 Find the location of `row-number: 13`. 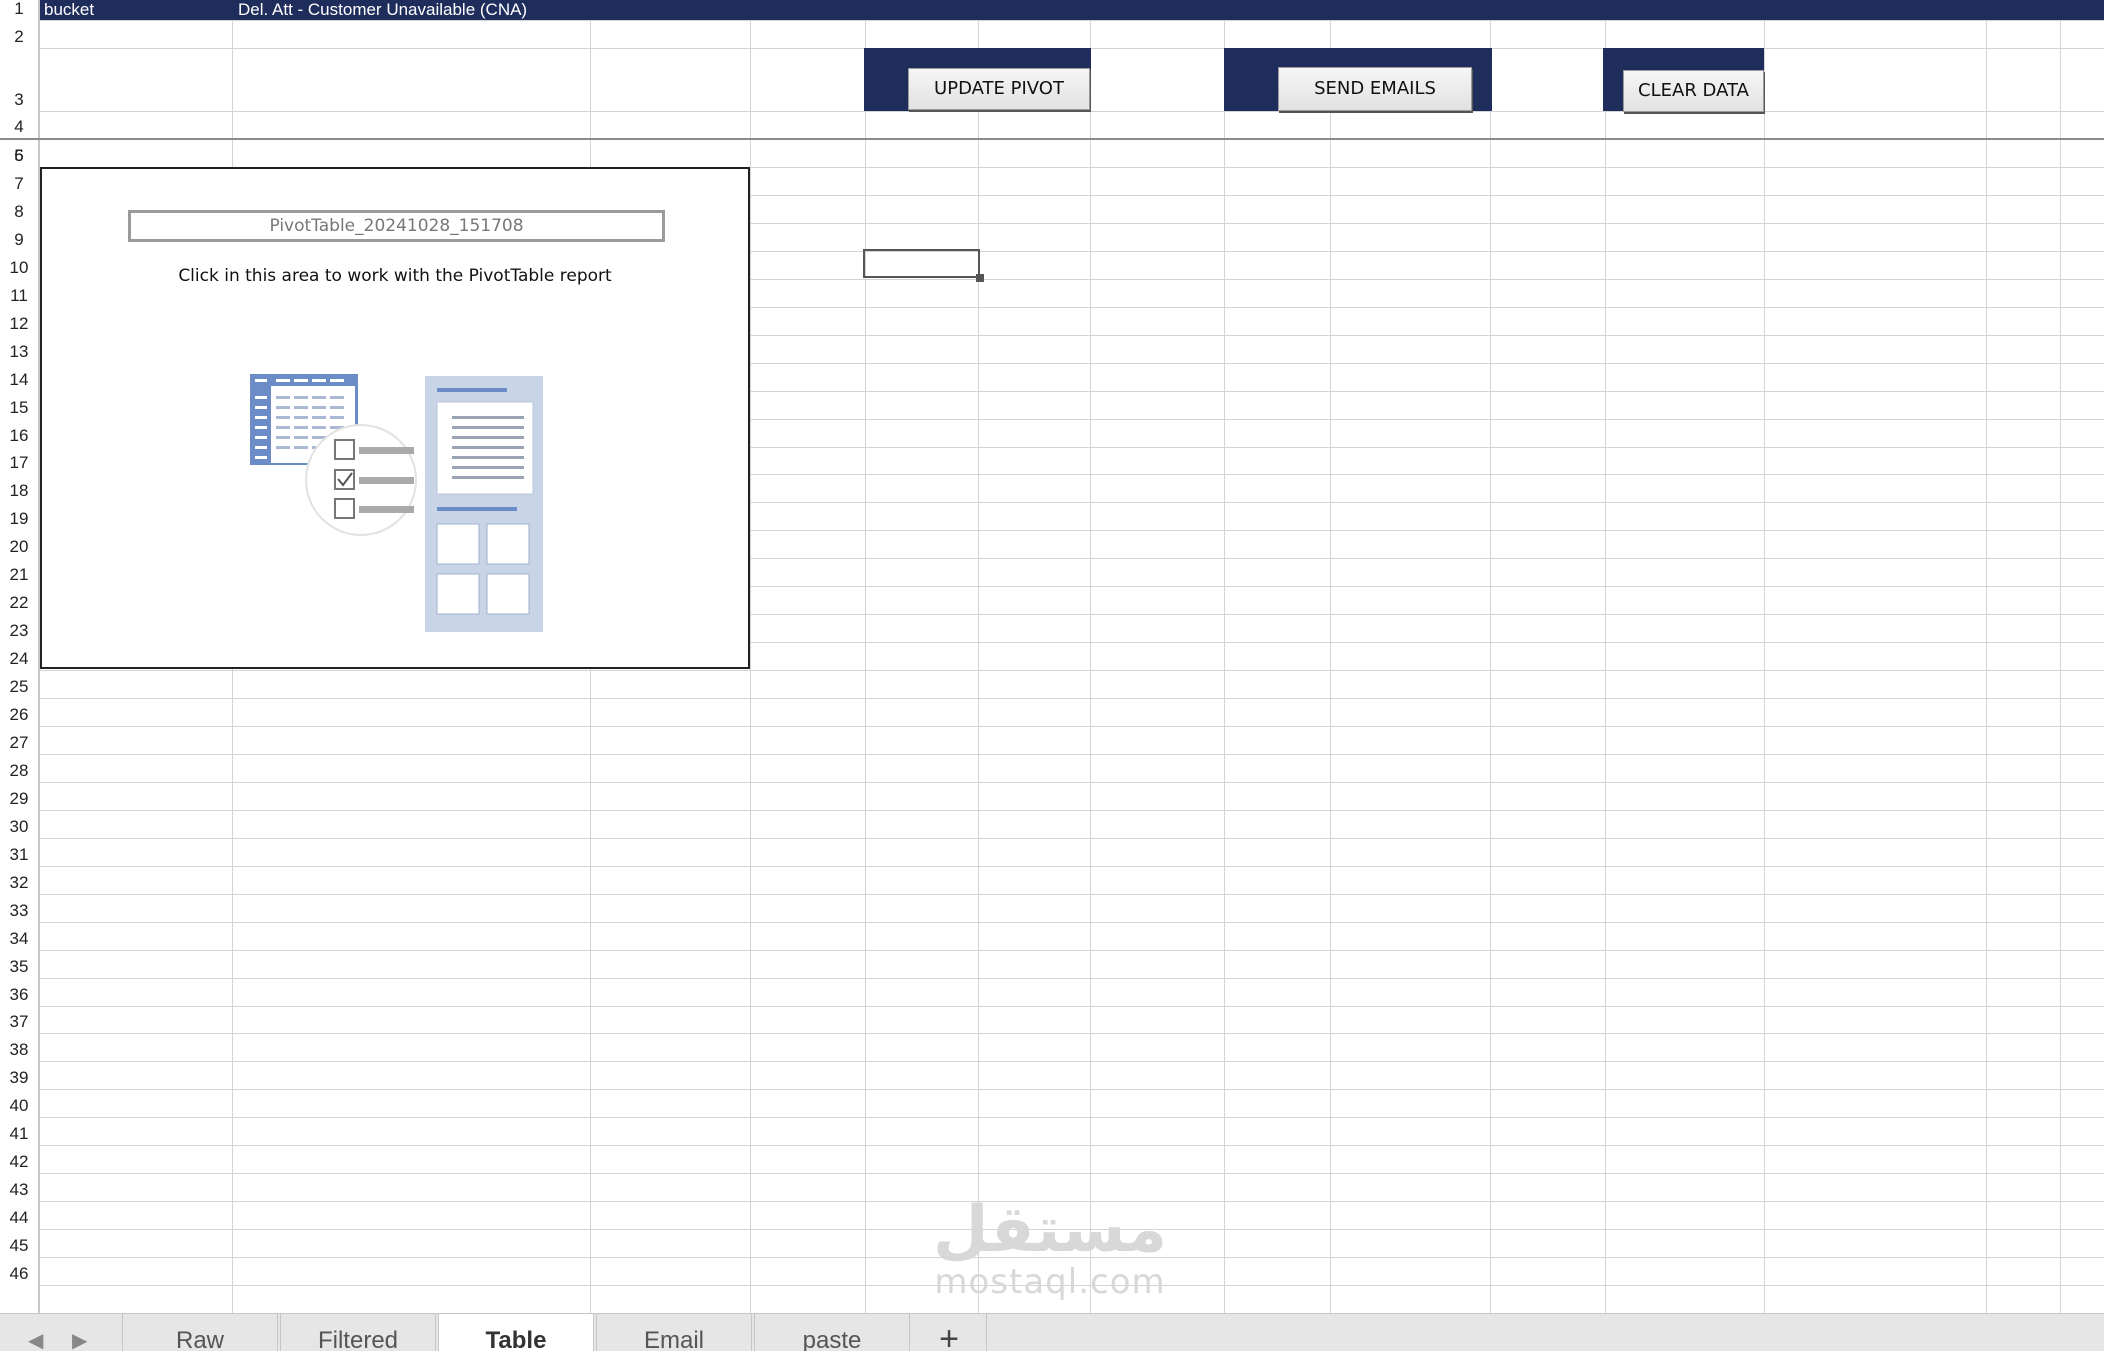

row-number: 13 is located at coordinates (19, 352).